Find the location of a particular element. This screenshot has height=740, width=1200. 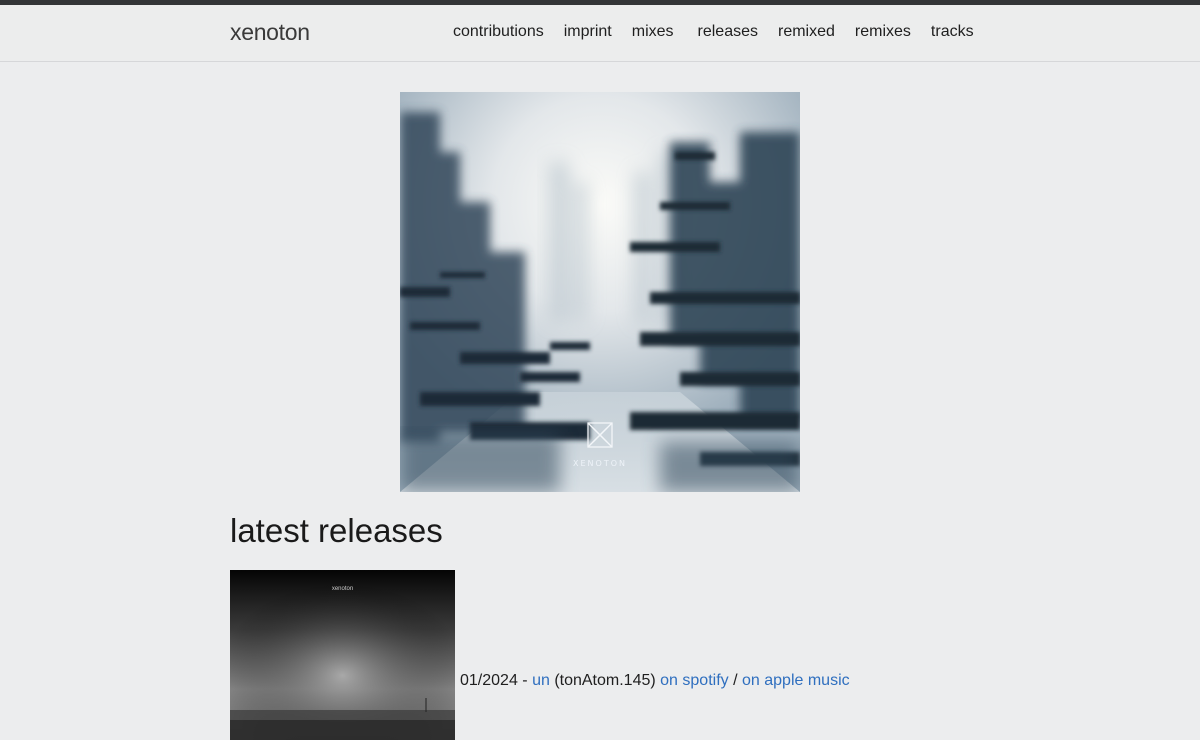

nav-tracks: tracks is located at coordinates (952, 32).